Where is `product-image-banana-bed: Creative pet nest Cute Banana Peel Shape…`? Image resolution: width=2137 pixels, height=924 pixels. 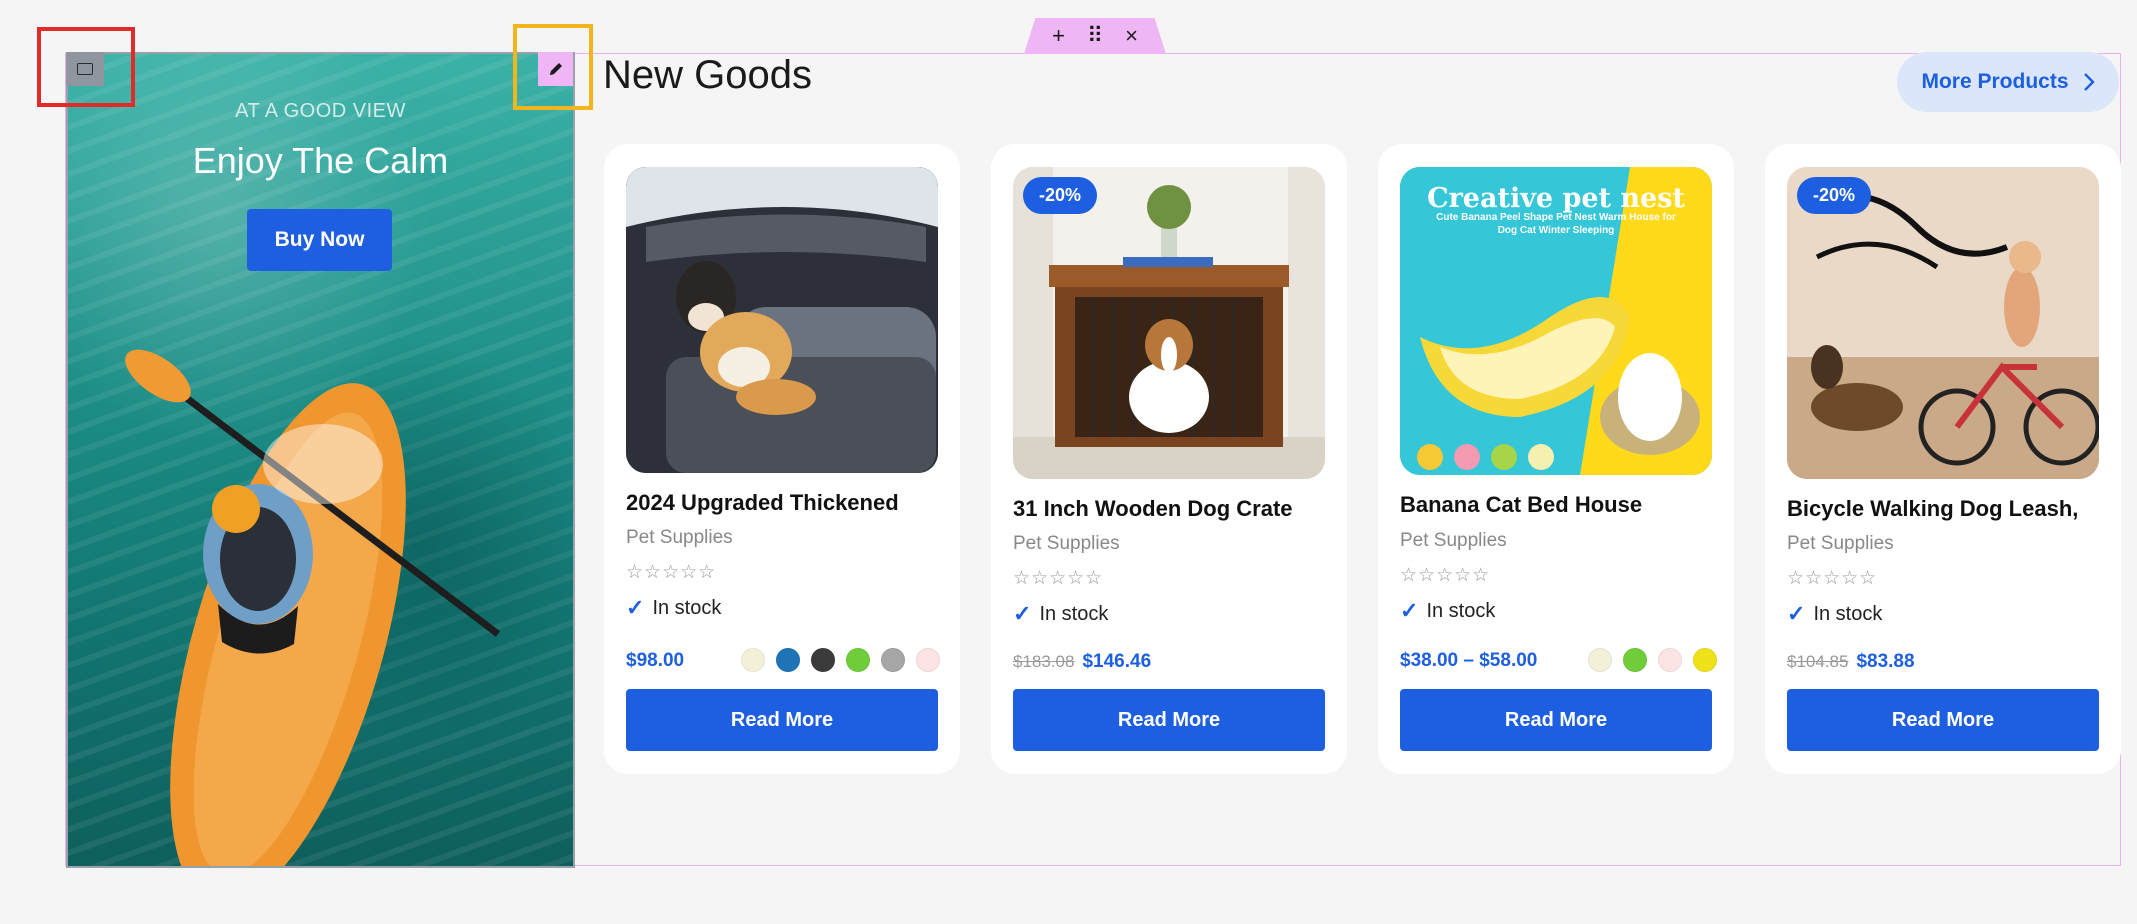
product-image-banana-bed: Creative pet nest Cute Banana Peel Shape… is located at coordinates (1556, 321).